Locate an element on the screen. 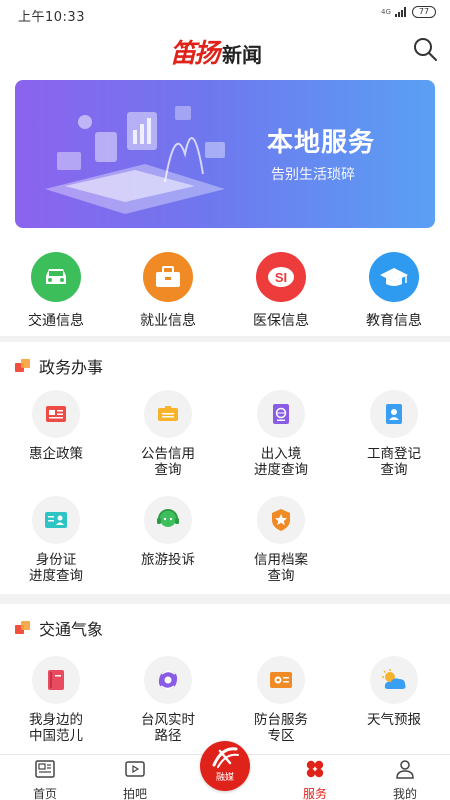  tab-home: 首页 is located at coordinates (45, 779).